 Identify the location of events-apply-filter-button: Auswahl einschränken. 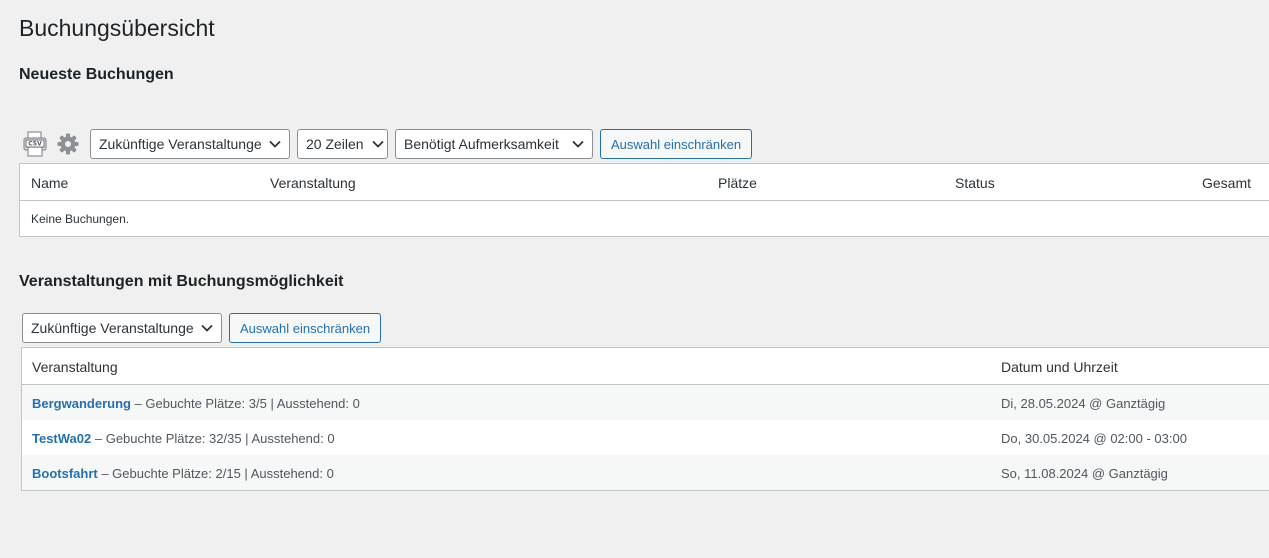
(305, 328).